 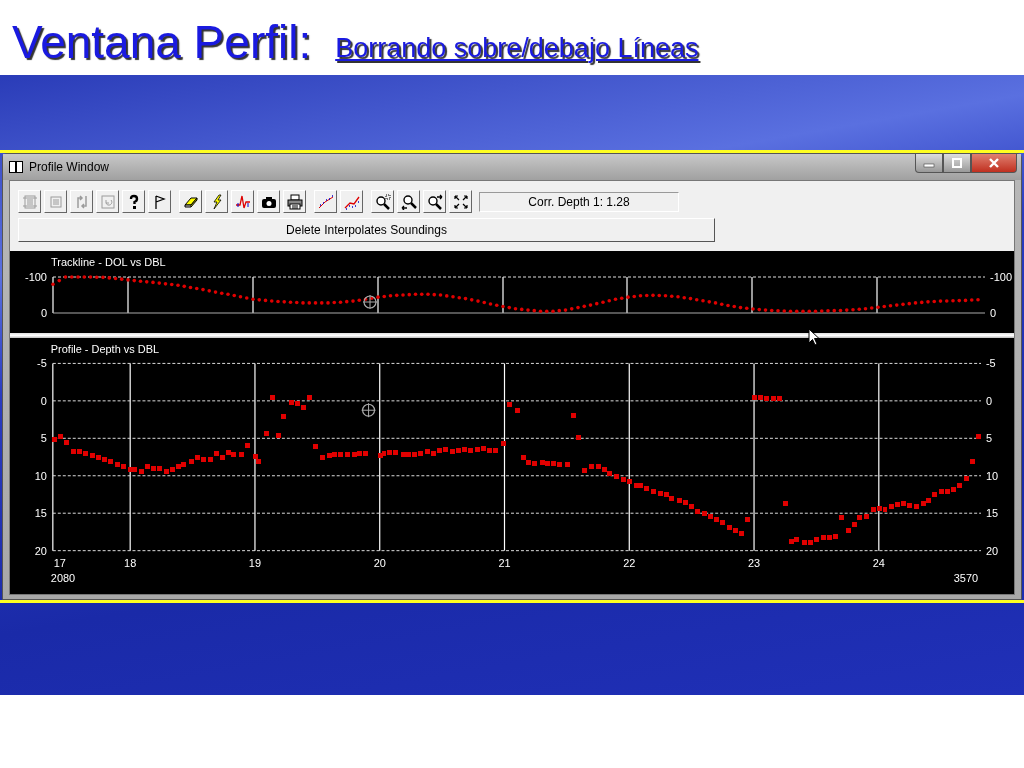 What do you see at coordinates (517, 50) in the screenshot?
I see `slide-subtitle: Borrando sobre/debajo Líneas` at bounding box center [517, 50].